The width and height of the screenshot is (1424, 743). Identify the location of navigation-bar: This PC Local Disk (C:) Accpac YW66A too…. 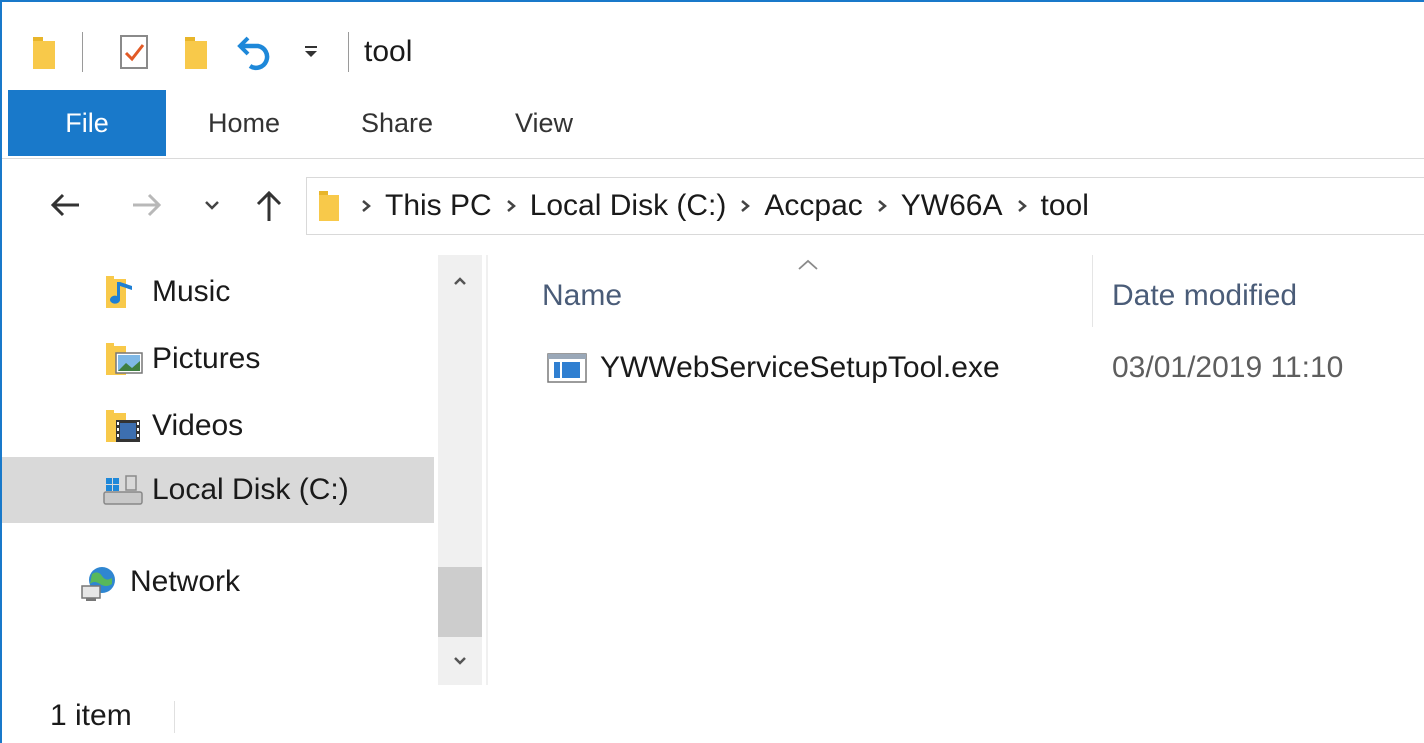
(713, 207).